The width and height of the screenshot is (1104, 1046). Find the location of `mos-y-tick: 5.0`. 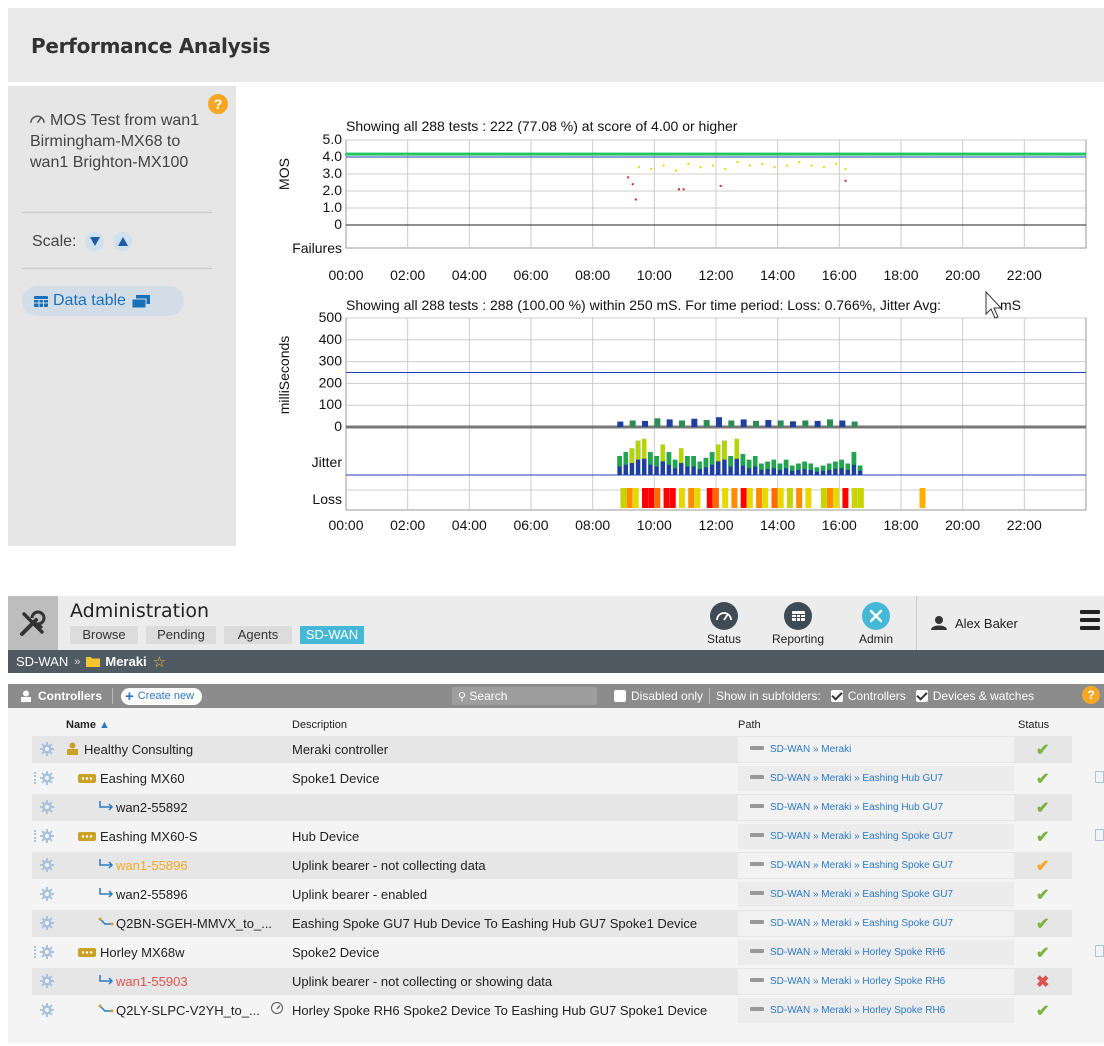

mos-y-tick: 5.0 is located at coordinates (333, 139).